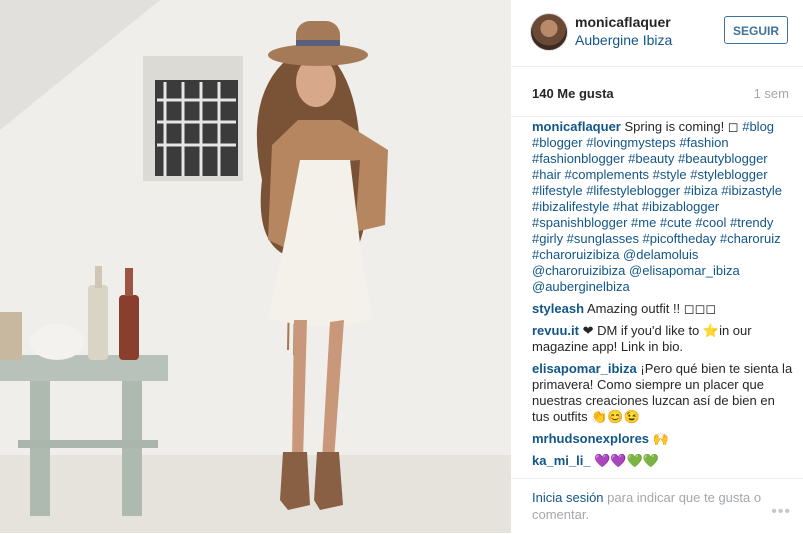 The height and width of the screenshot is (534, 803). I want to click on comment-text: 💜💜💚💚, so click(626, 460).